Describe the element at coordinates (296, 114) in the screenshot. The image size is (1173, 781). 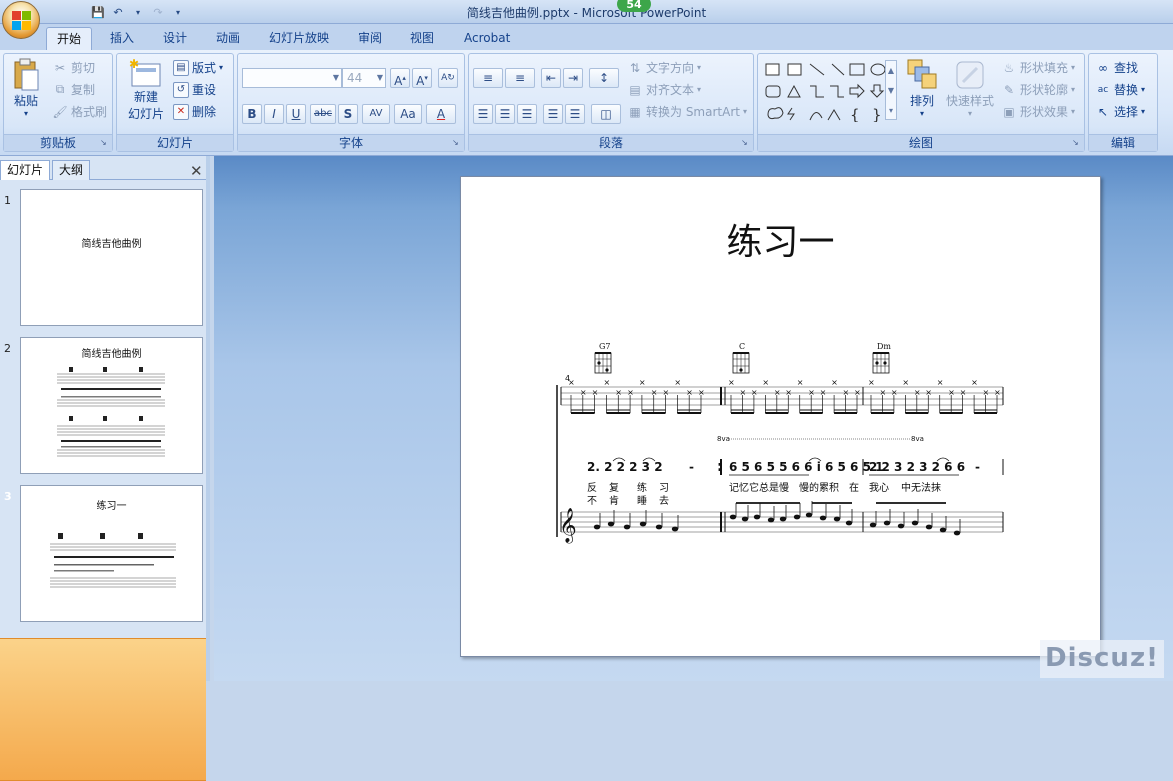
I see `underline-button: U` at that location.